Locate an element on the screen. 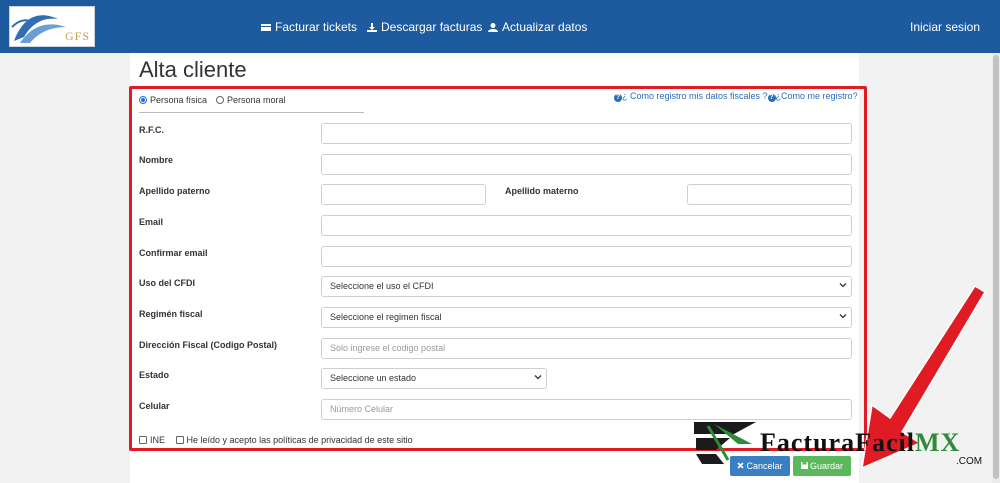 The image size is (1000, 483). email-label: Email is located at coordinates (151, 222).